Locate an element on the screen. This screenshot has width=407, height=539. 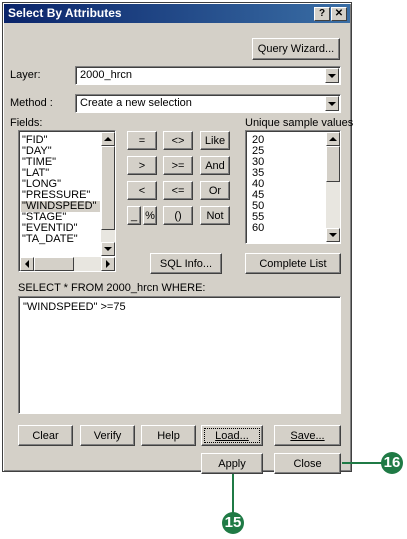
method-dropdown: Create a new selection is located at coordinates (208, 103).